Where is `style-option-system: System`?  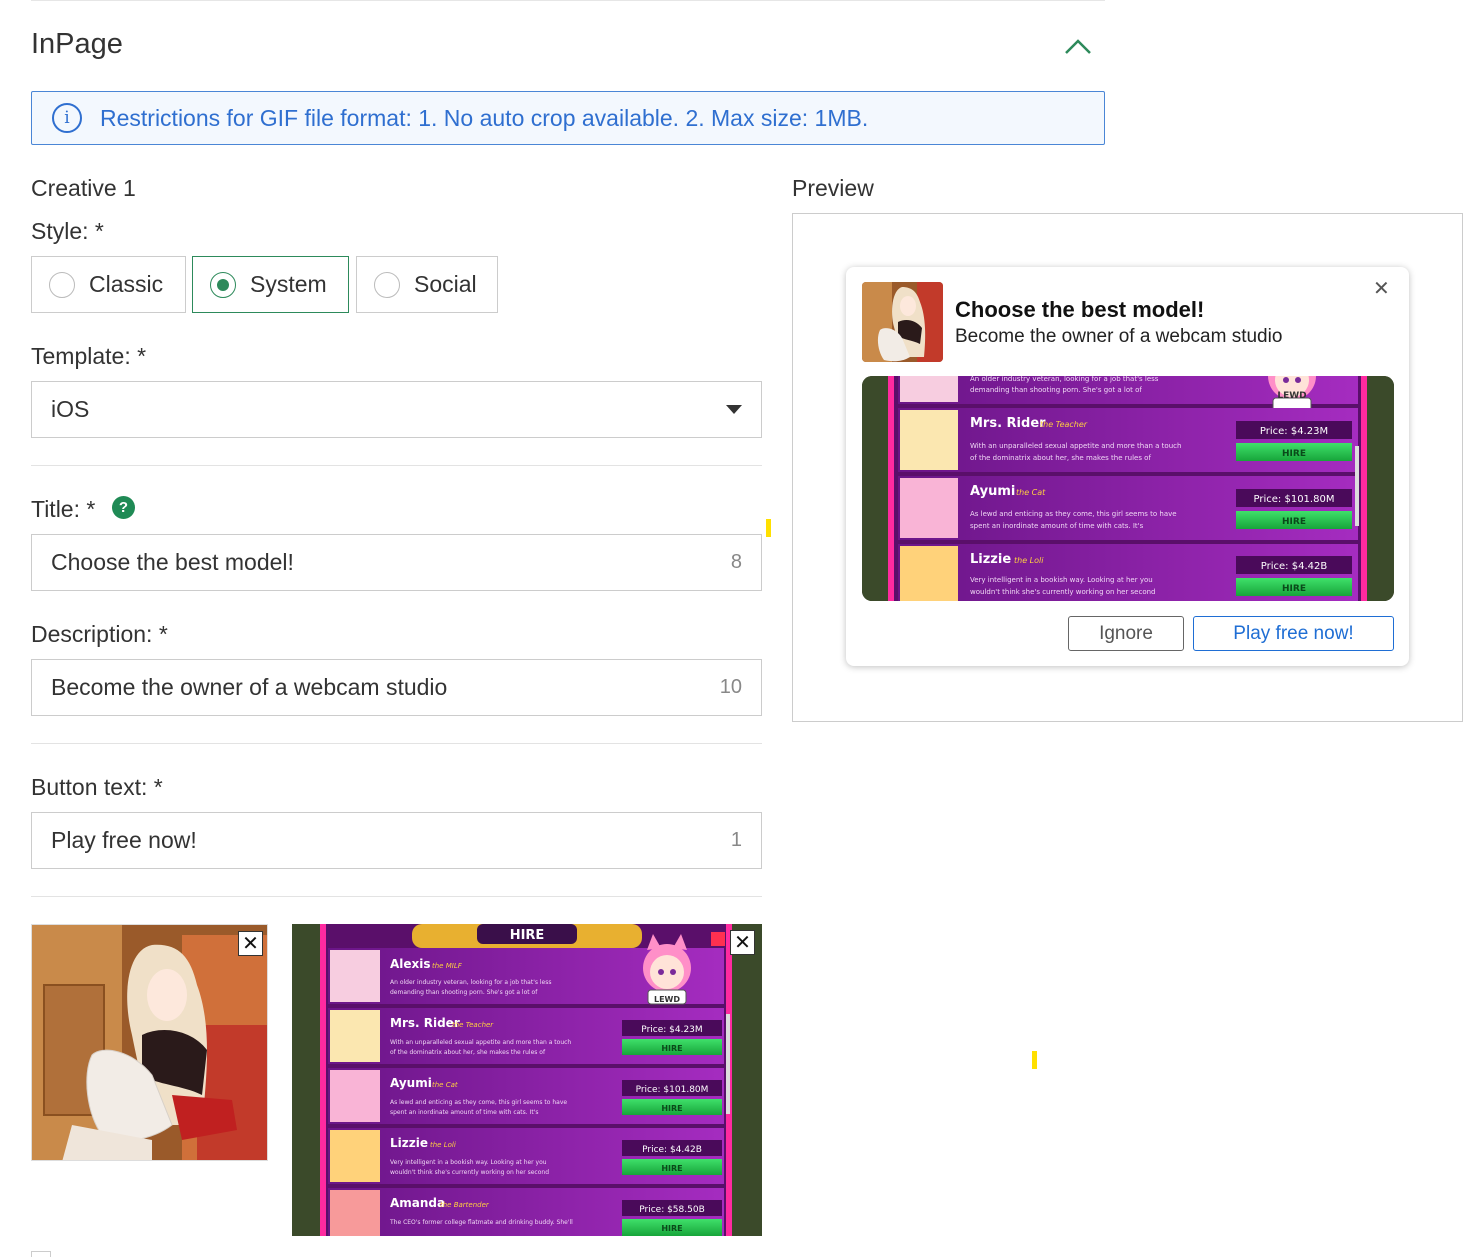 style-option-system: System is located at coordinates (270, 284).